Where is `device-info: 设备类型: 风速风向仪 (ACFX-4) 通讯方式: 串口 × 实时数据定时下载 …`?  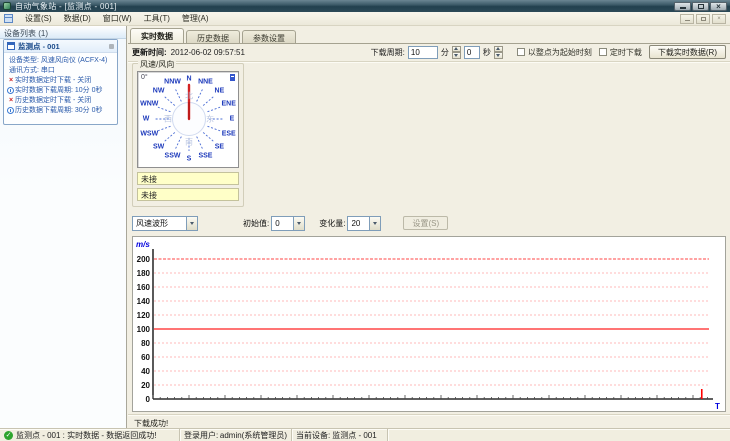 device-info: 设备类型: 风速风向仪 (ACFX-4) 通讯方式: 串口 × 实时数据定时下载 … is located at coordinates (60, 84).